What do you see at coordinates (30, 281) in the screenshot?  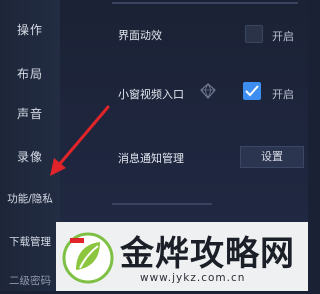 I see `sidebar-item-secondary-password: 二级密码` at bounding box center [30, 281].